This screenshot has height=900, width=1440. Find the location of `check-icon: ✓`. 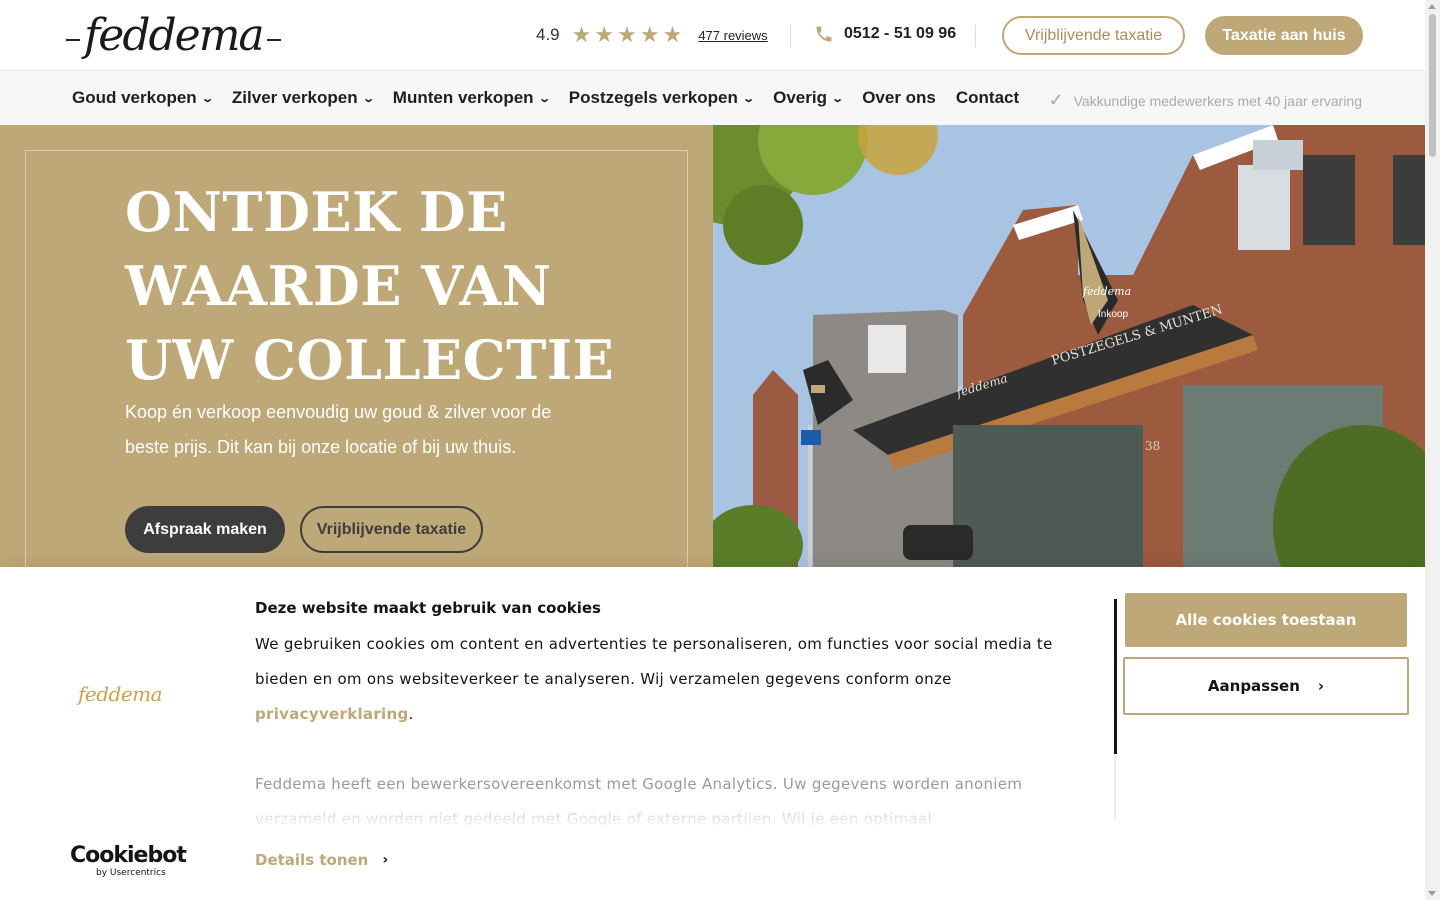

check-icon: ✓ is located at coordinates (1056, 100).